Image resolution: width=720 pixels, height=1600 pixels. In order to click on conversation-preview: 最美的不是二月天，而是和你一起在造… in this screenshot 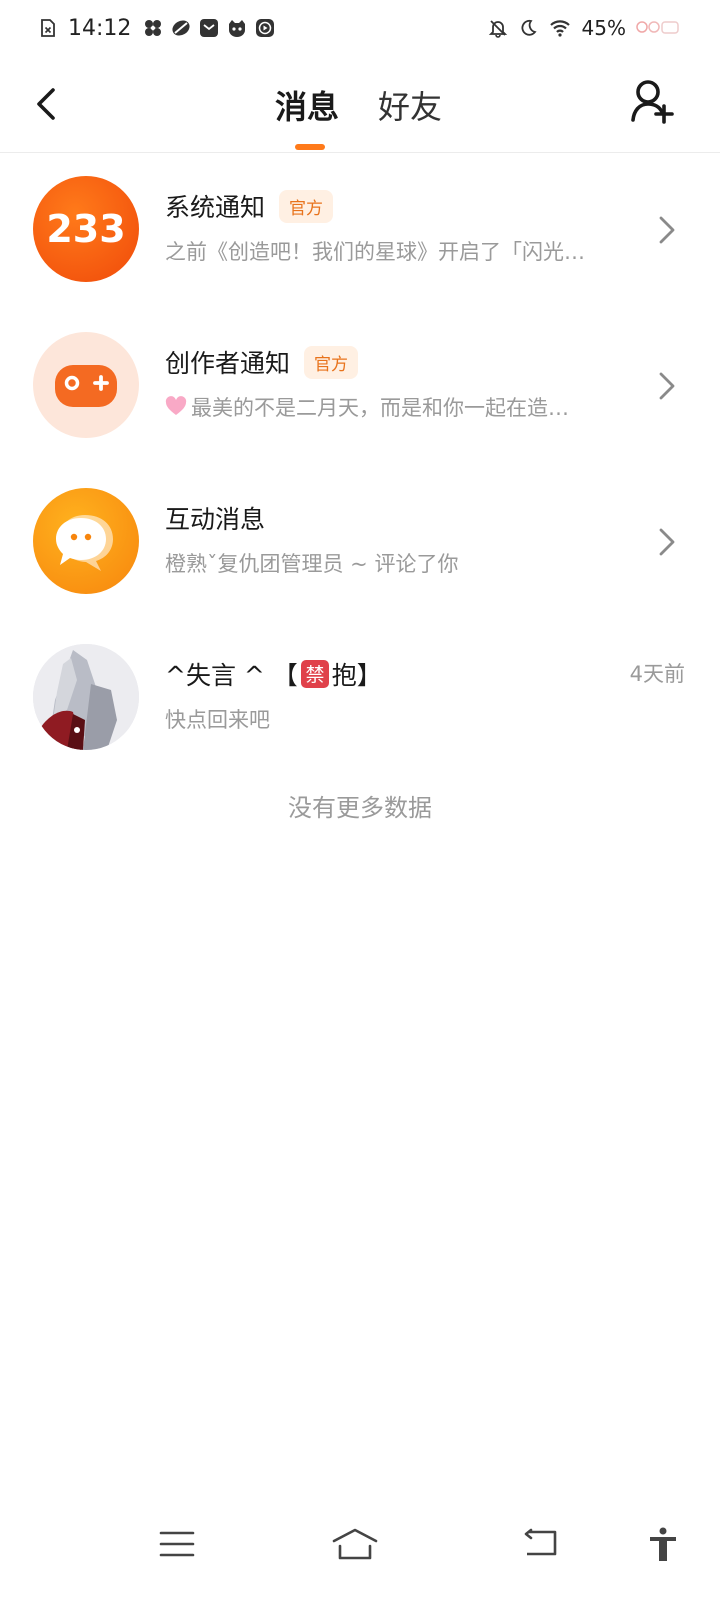, I will do `click(405, 407)`.